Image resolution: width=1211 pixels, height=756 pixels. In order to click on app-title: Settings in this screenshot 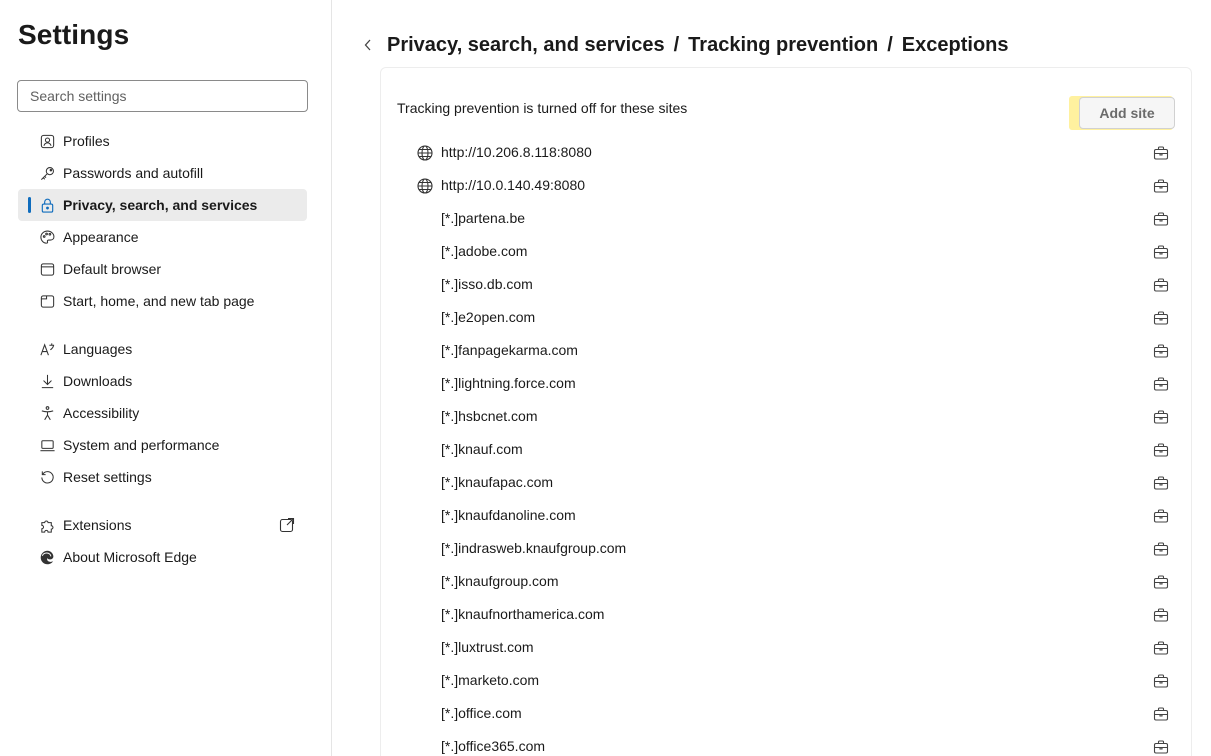, I will do `click(74, 34)`.